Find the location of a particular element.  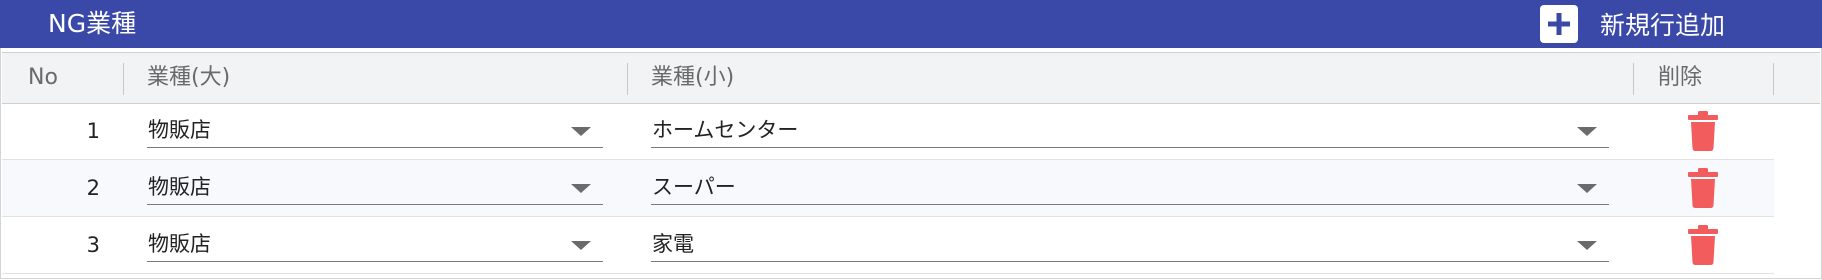

industry-small-select: スーパー is located at coordinates (1130, 187).